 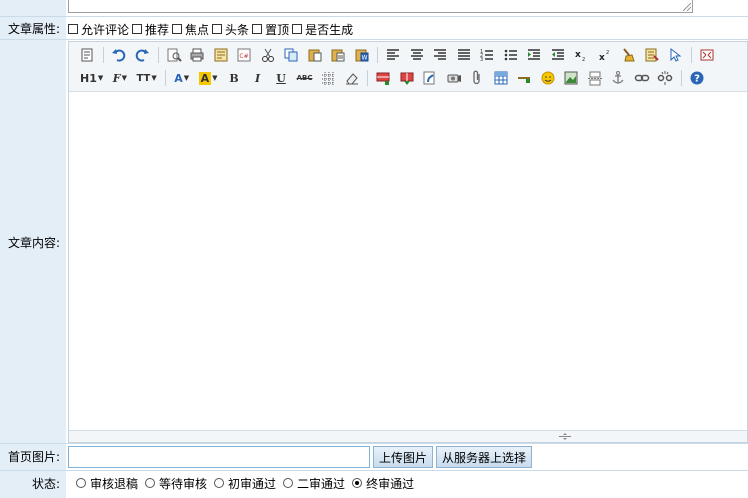 I want to click on checkbox-label: 允许评论, so click(x=105, y=29).